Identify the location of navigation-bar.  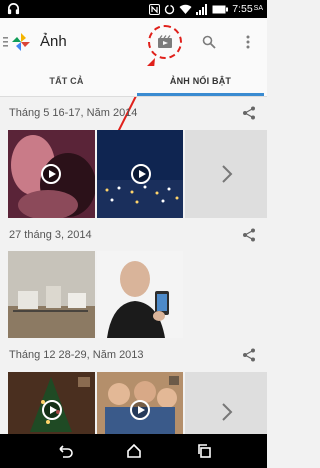
(133, 451).